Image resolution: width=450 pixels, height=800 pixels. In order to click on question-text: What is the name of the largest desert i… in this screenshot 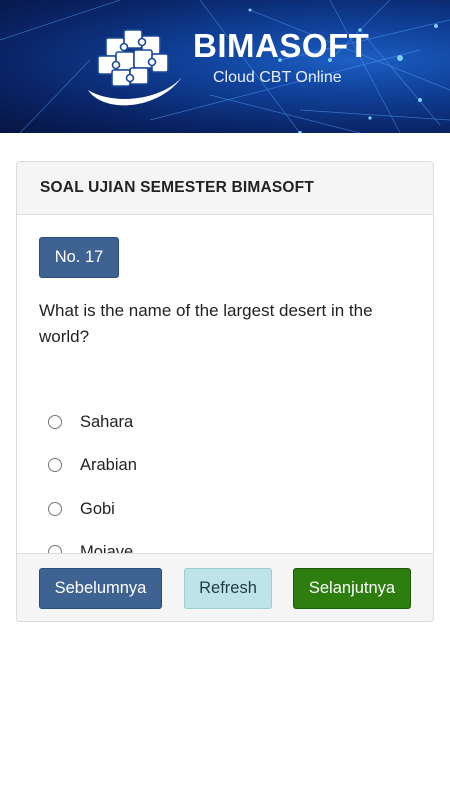, I will do `click(206, 323)`.